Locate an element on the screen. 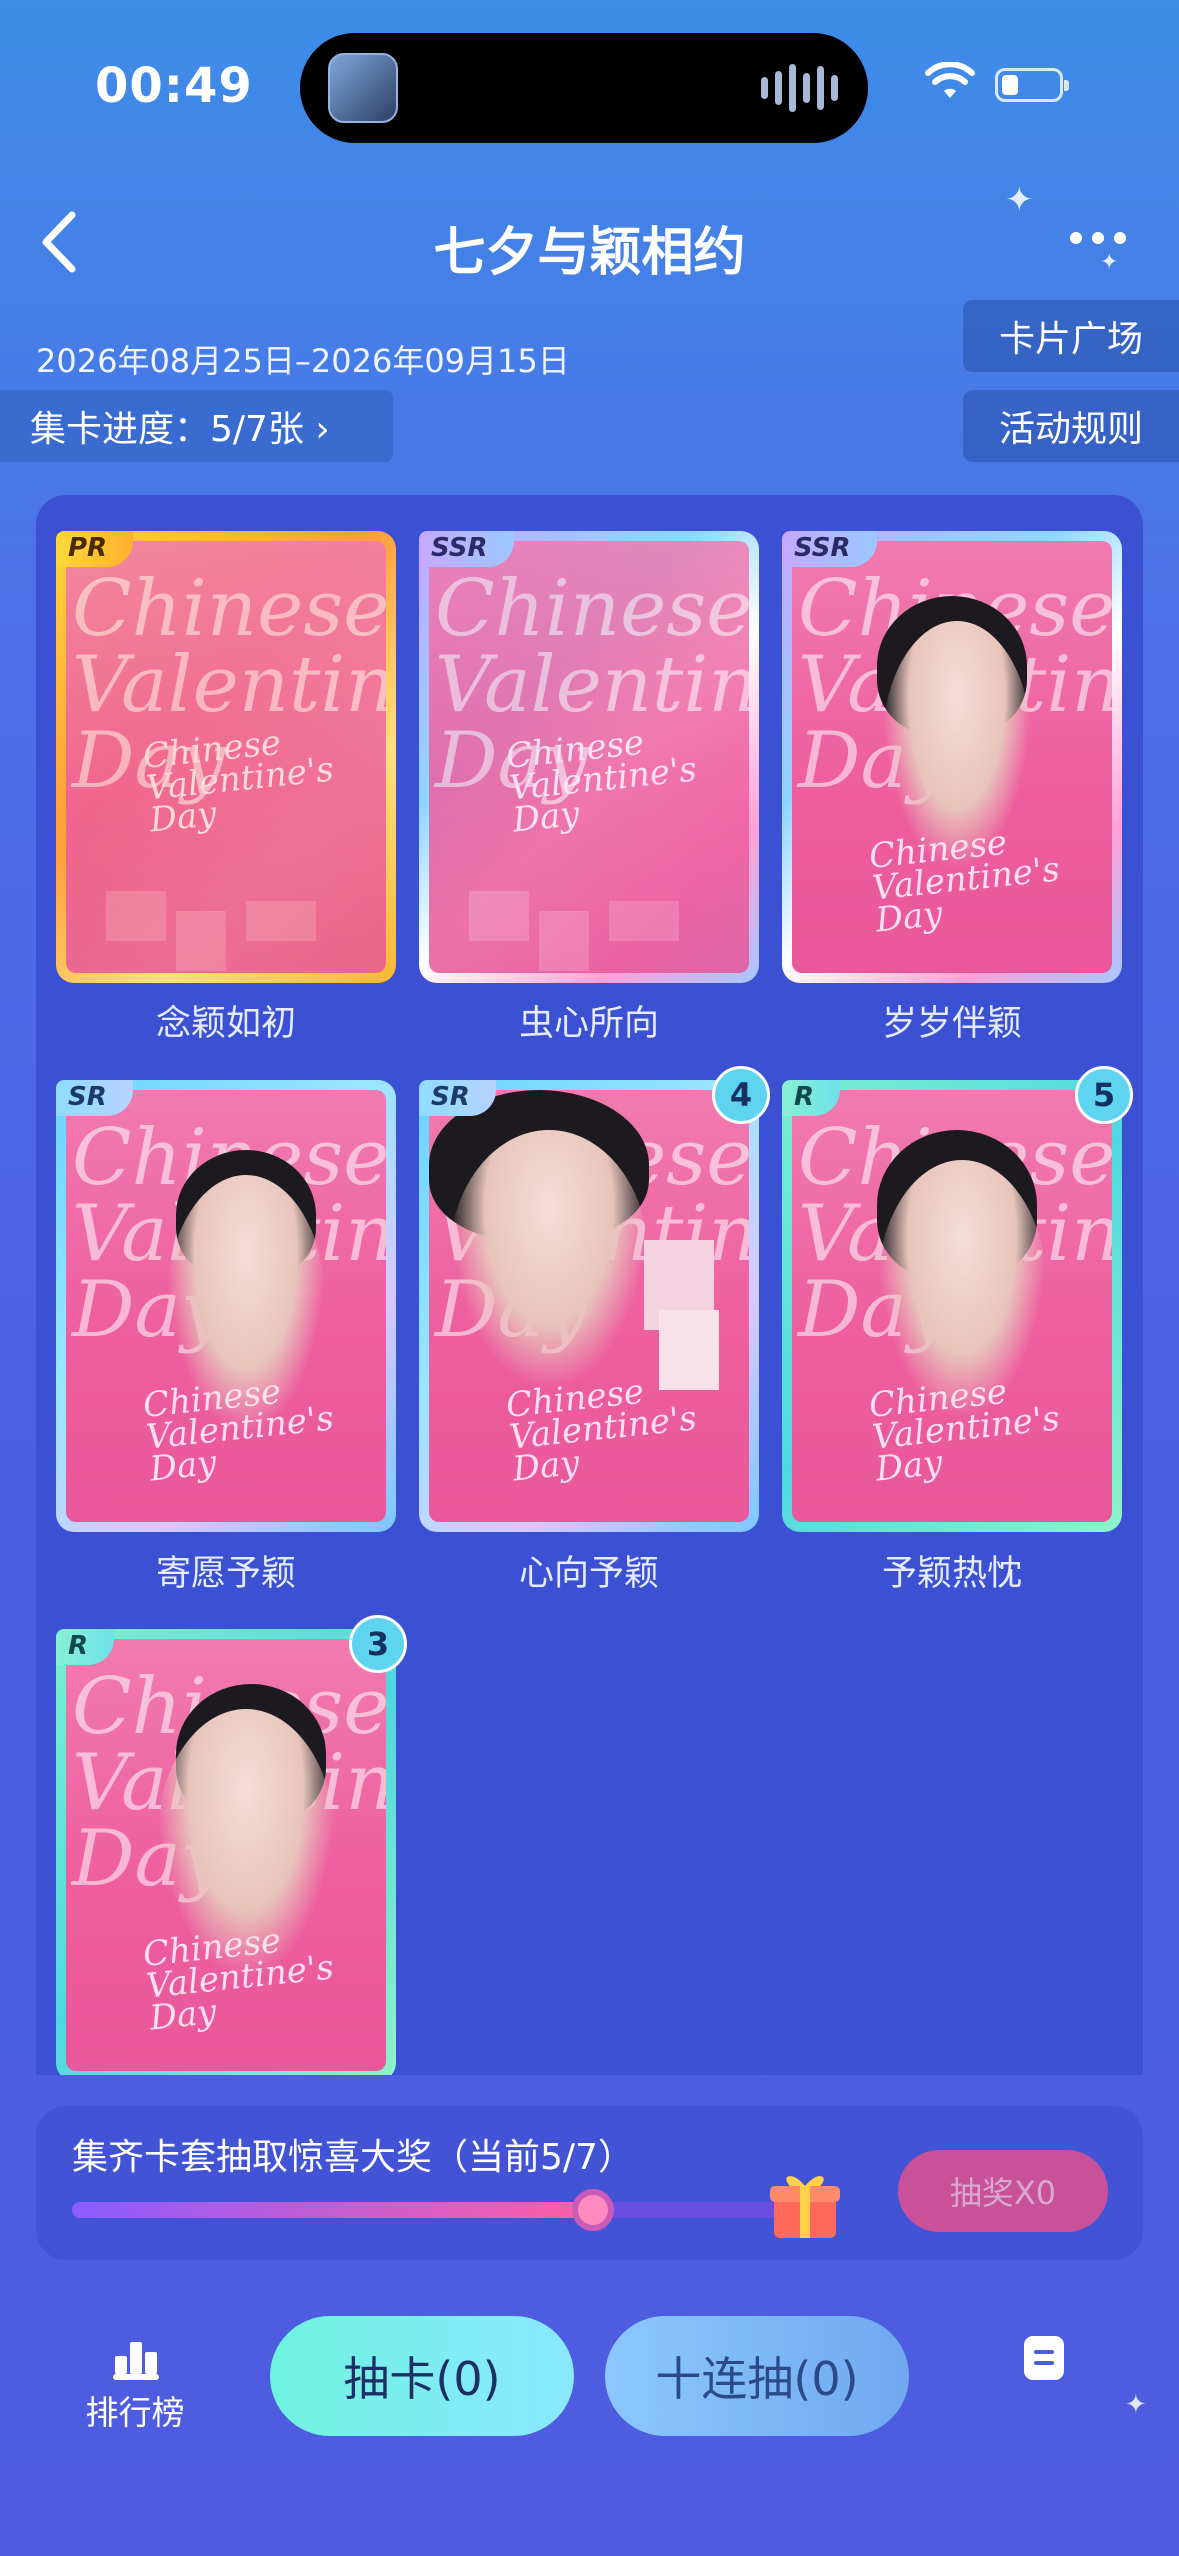 Image resolution: width=1179 pixels, height=2556 pixels. lottery-progress-text: 集齐卡套抽取惊喜大奖（当前5/7） is located at coordinates (353, 2157).